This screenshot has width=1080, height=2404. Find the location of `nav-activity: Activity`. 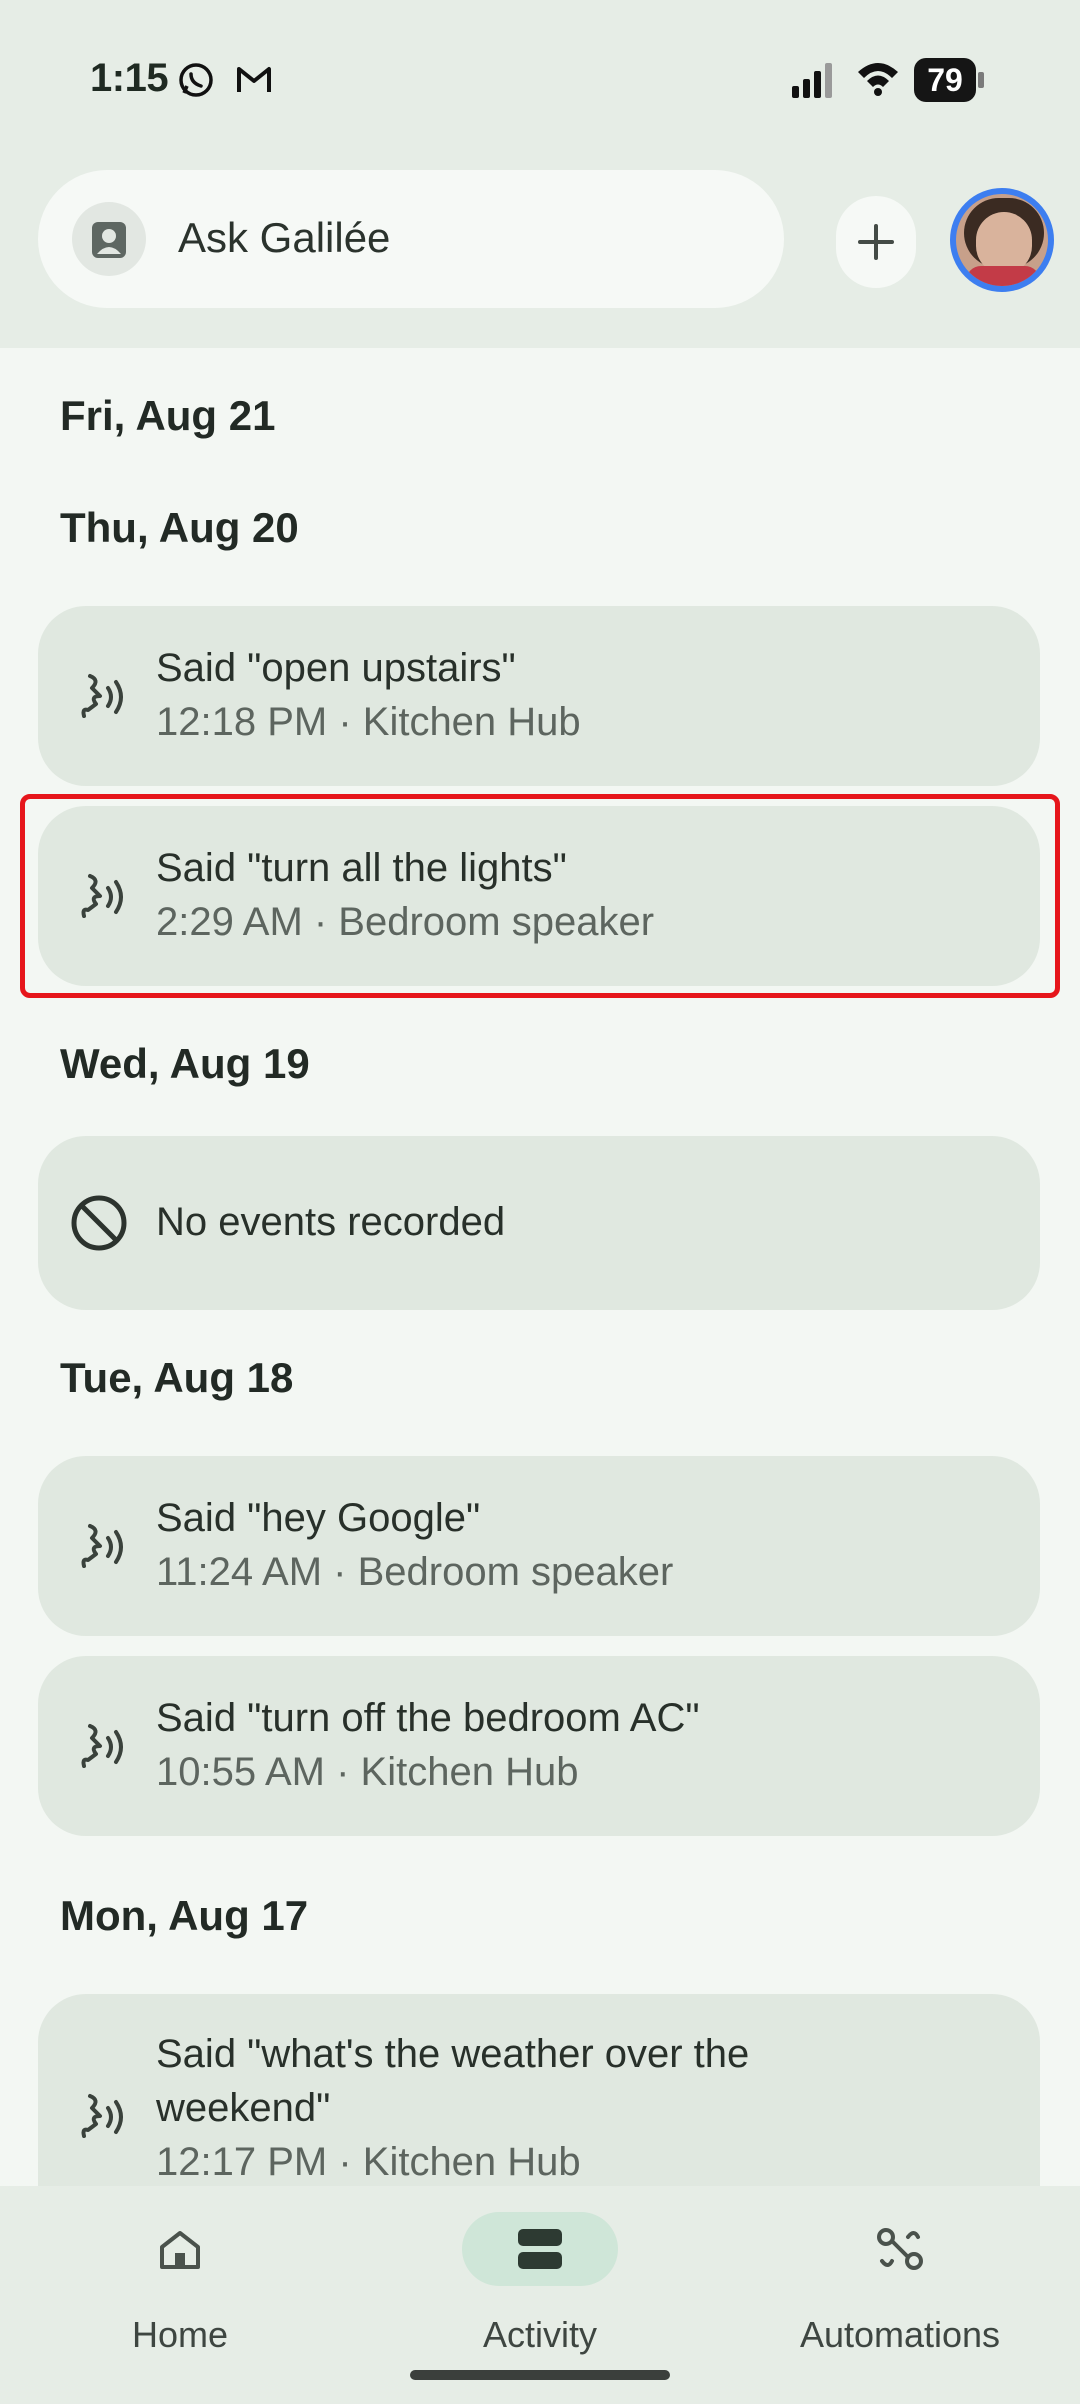

nav-activity: Activity is located at coordinates (540, 2281).